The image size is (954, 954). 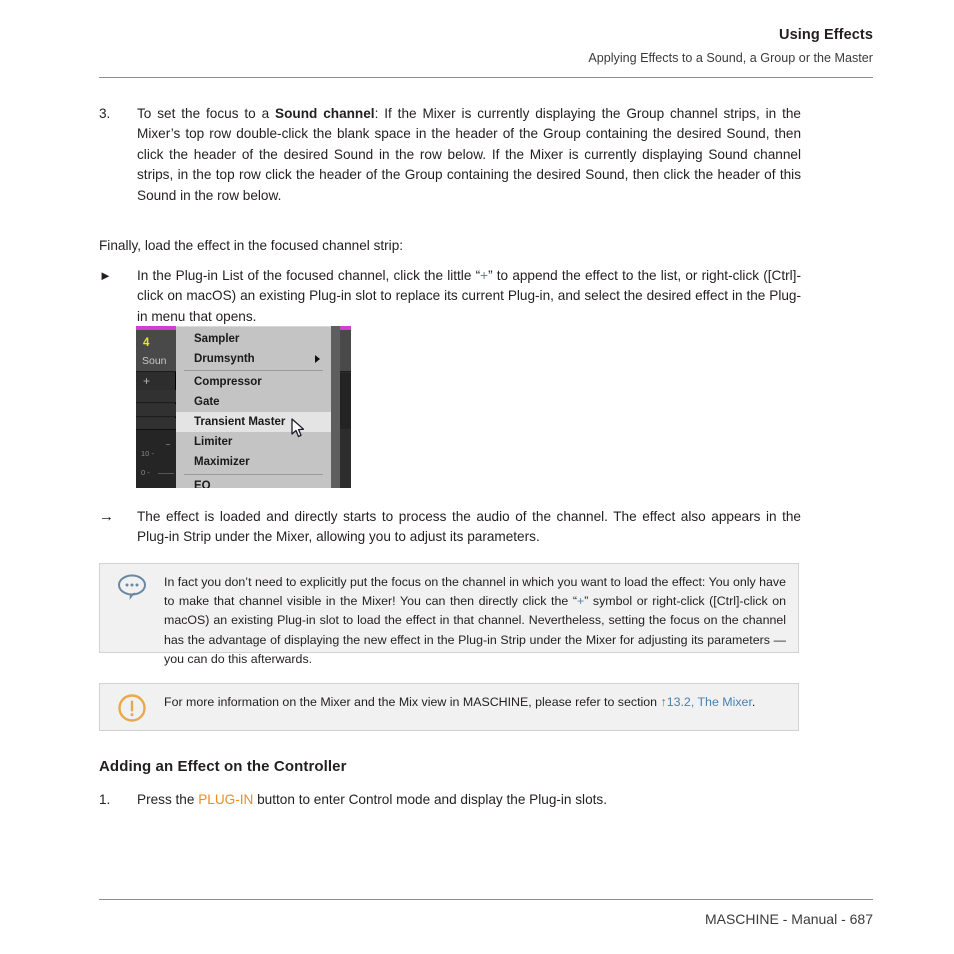 I want to click on channel-header: 4 Soun, so click(x=156, y=351).